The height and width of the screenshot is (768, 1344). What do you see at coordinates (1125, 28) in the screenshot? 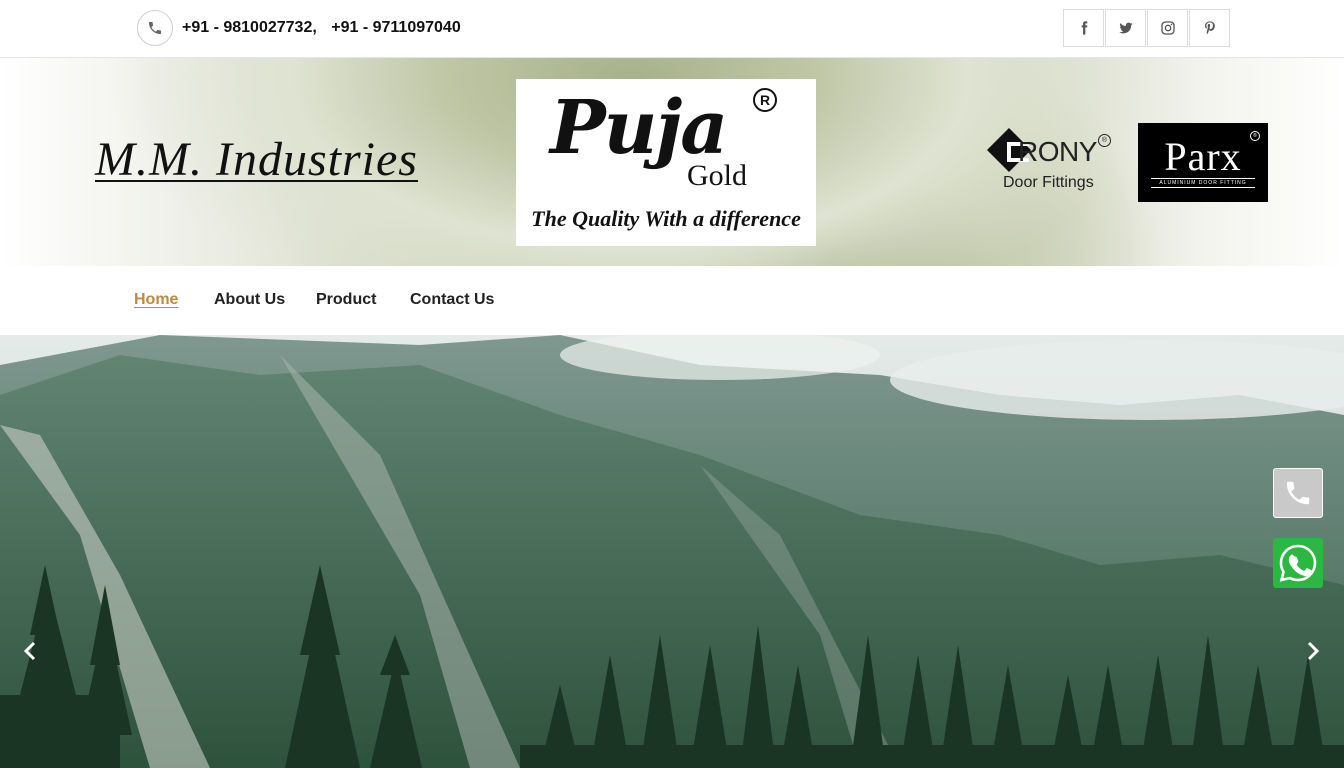
I see `twitter-icon` at bounding box center [1125, 28].